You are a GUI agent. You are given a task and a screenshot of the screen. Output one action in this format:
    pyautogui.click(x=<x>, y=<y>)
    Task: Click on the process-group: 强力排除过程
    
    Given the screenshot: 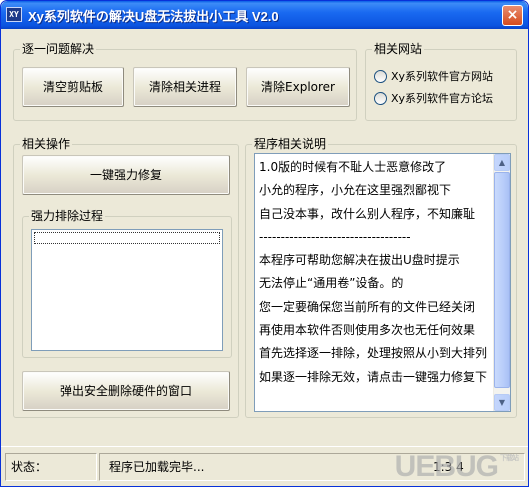 What is the action you would take?
    pyautogui.click(x=127, y=283)
    